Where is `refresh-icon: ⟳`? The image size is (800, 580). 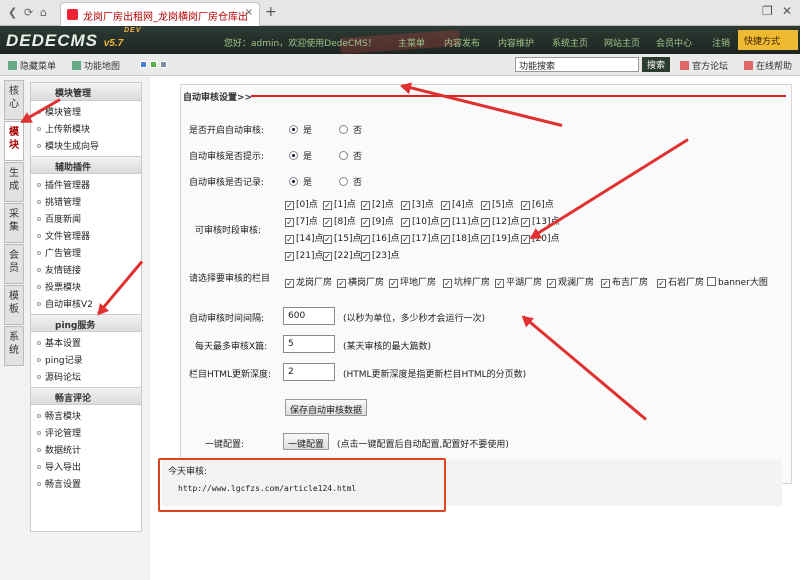 refresh-icon: ⟳ is located at coordinates (28, 12).